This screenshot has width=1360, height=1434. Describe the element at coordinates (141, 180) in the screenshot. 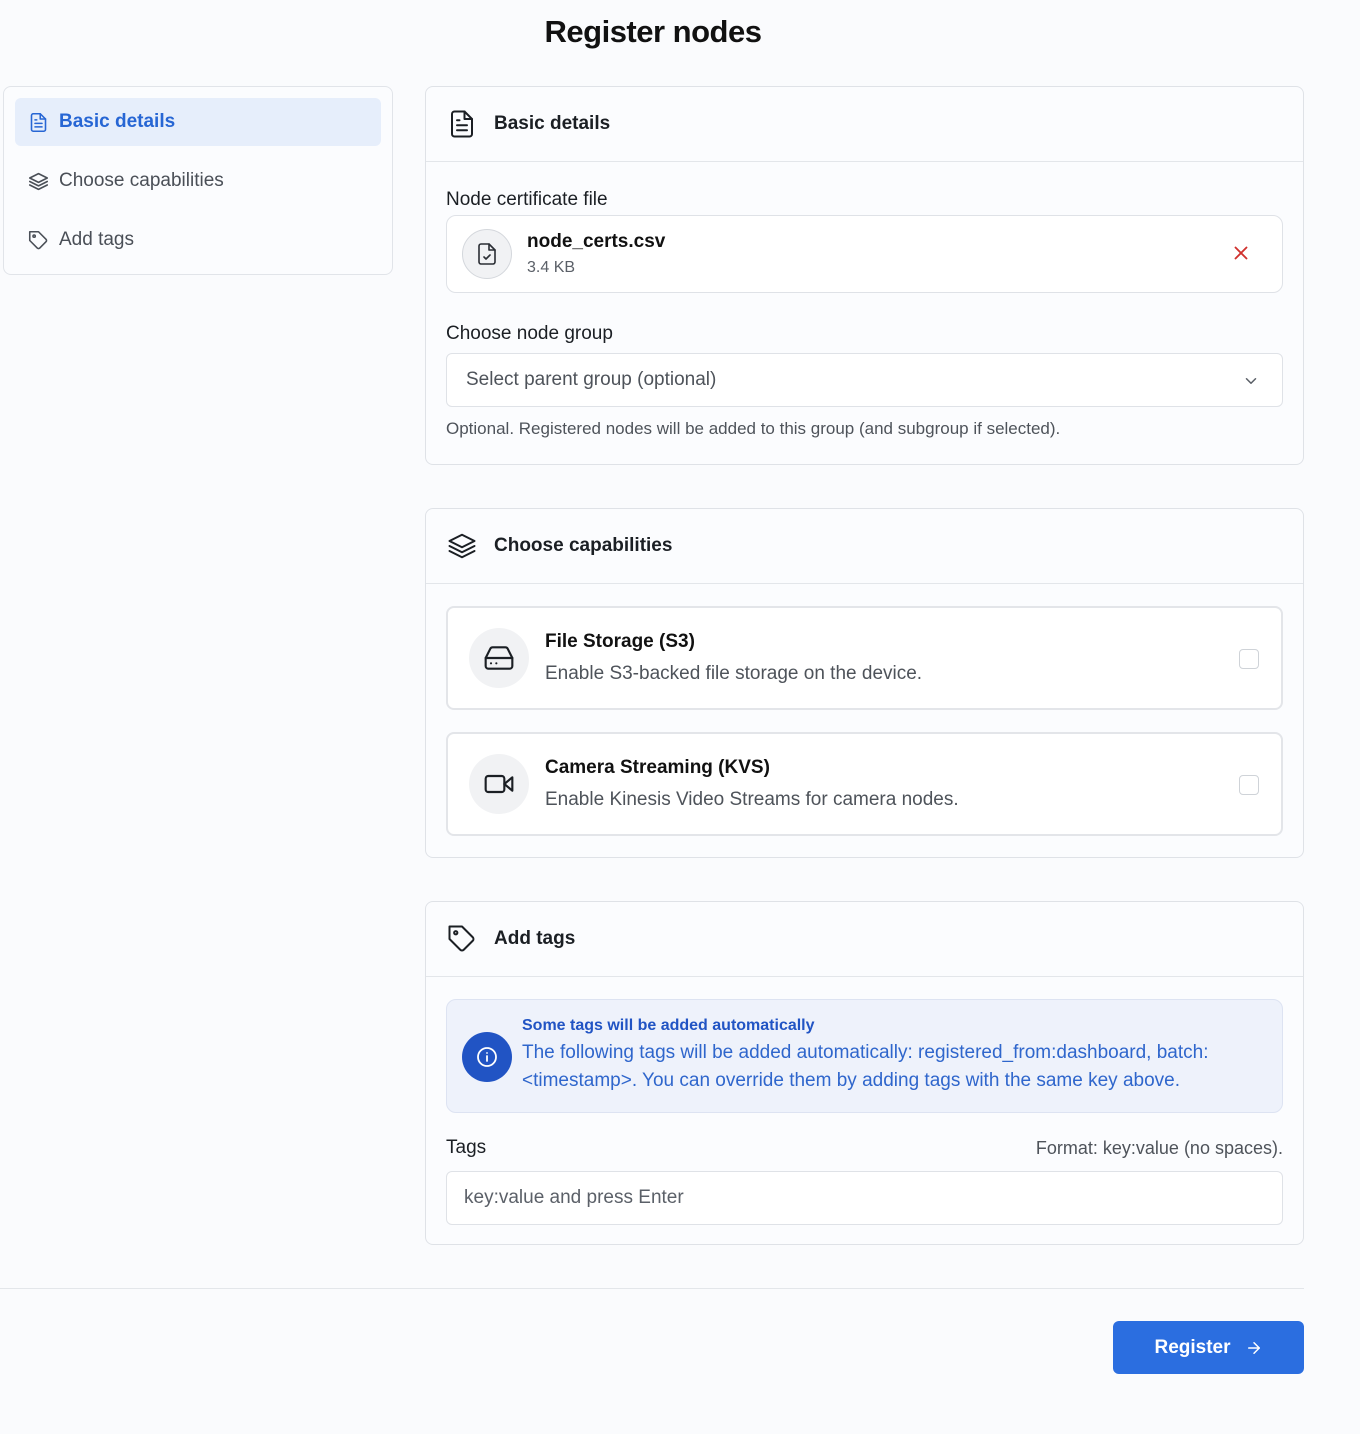

I see `sidebar-item-label: Choose capabilities` at that location.